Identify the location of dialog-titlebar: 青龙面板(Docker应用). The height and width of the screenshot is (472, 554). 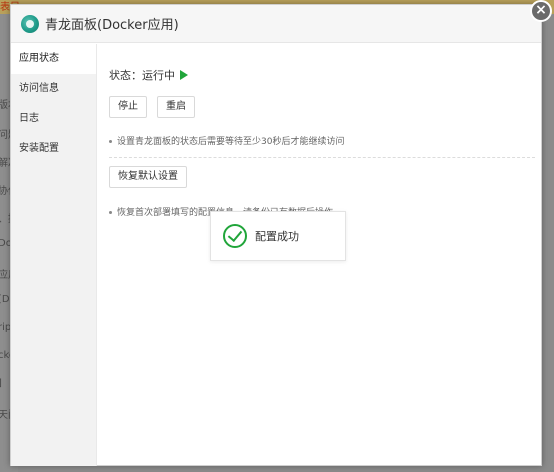
(276, 24).